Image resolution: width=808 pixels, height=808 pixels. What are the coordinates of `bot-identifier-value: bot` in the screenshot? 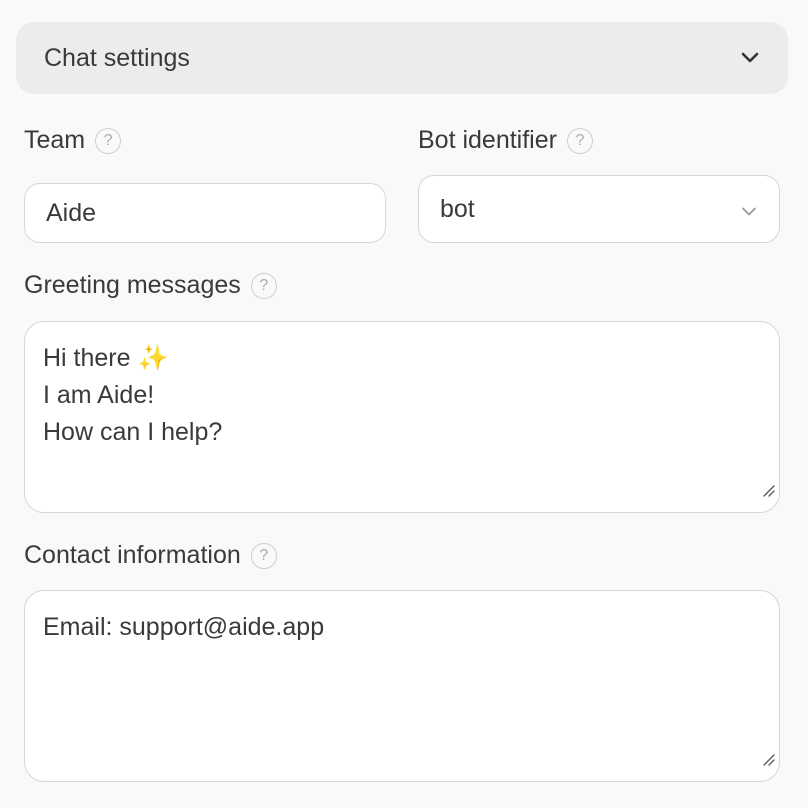 It's located at (457, 208).